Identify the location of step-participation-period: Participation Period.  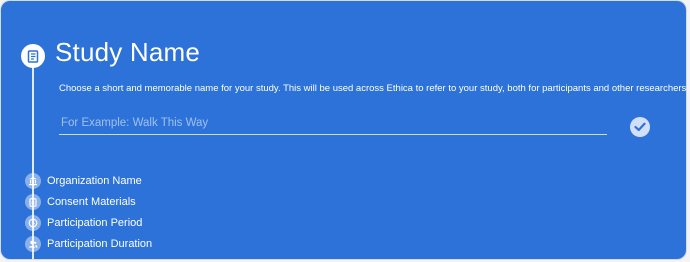
(83, 223).